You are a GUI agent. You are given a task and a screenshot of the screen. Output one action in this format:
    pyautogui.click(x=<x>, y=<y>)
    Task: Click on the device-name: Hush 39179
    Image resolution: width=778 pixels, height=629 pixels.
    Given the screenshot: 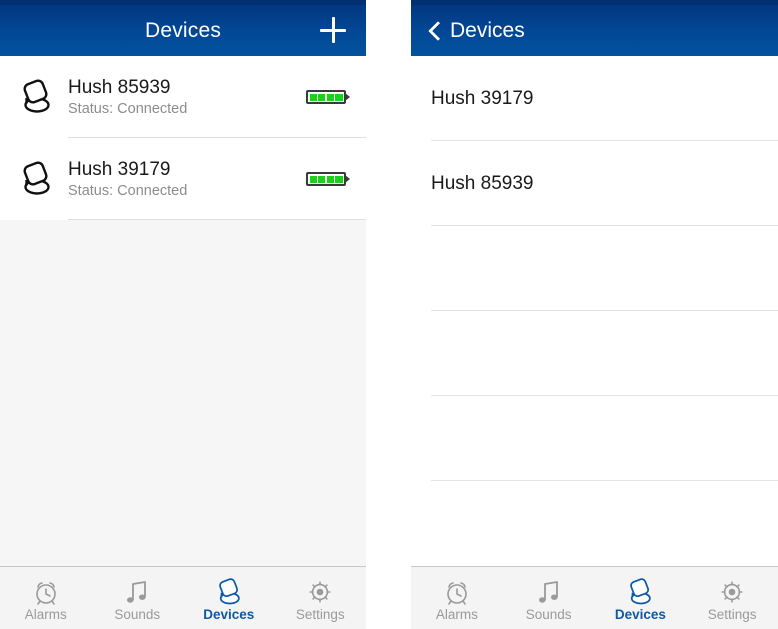 What is the action you would take?
    pyautogui.click(x=119, y=169)
    